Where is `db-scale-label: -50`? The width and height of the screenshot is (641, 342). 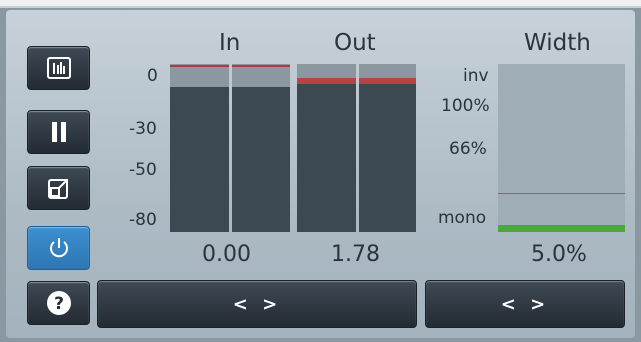
db-scale-label: -50 is located at coordinates (143, 170).